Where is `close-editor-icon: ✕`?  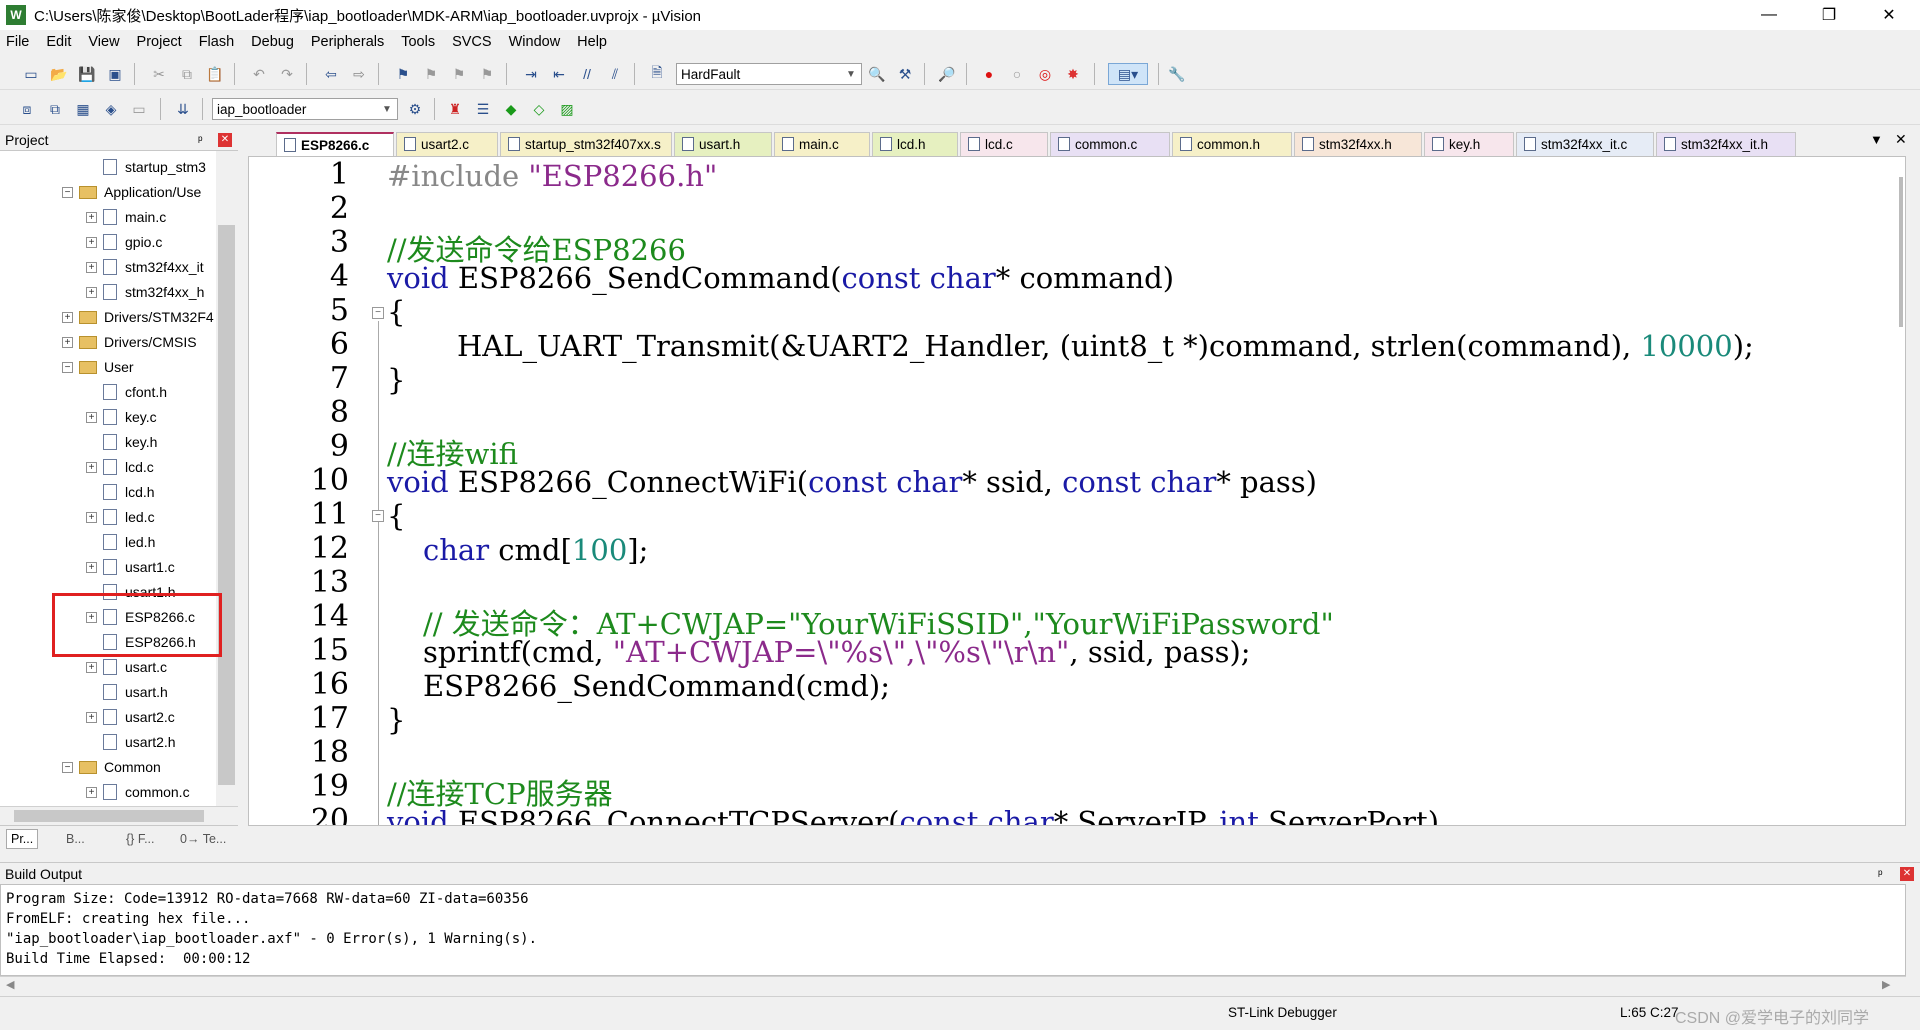
close-editor-icon: ✕ is located at coordinates (1901, 139).